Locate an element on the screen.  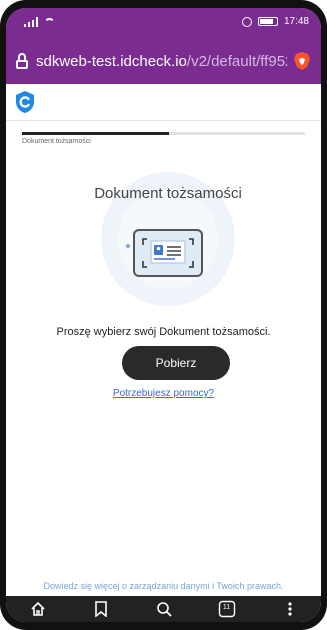
id-card-icon is located at coordinates (168, 253).